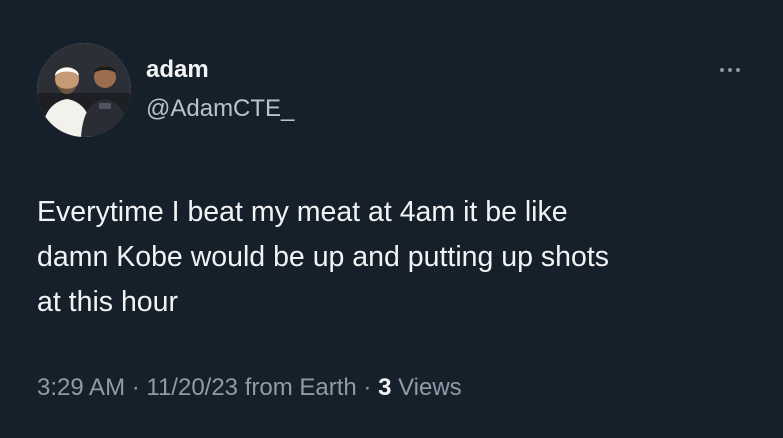  I want to click on views-count: 3, so click(384, 387).